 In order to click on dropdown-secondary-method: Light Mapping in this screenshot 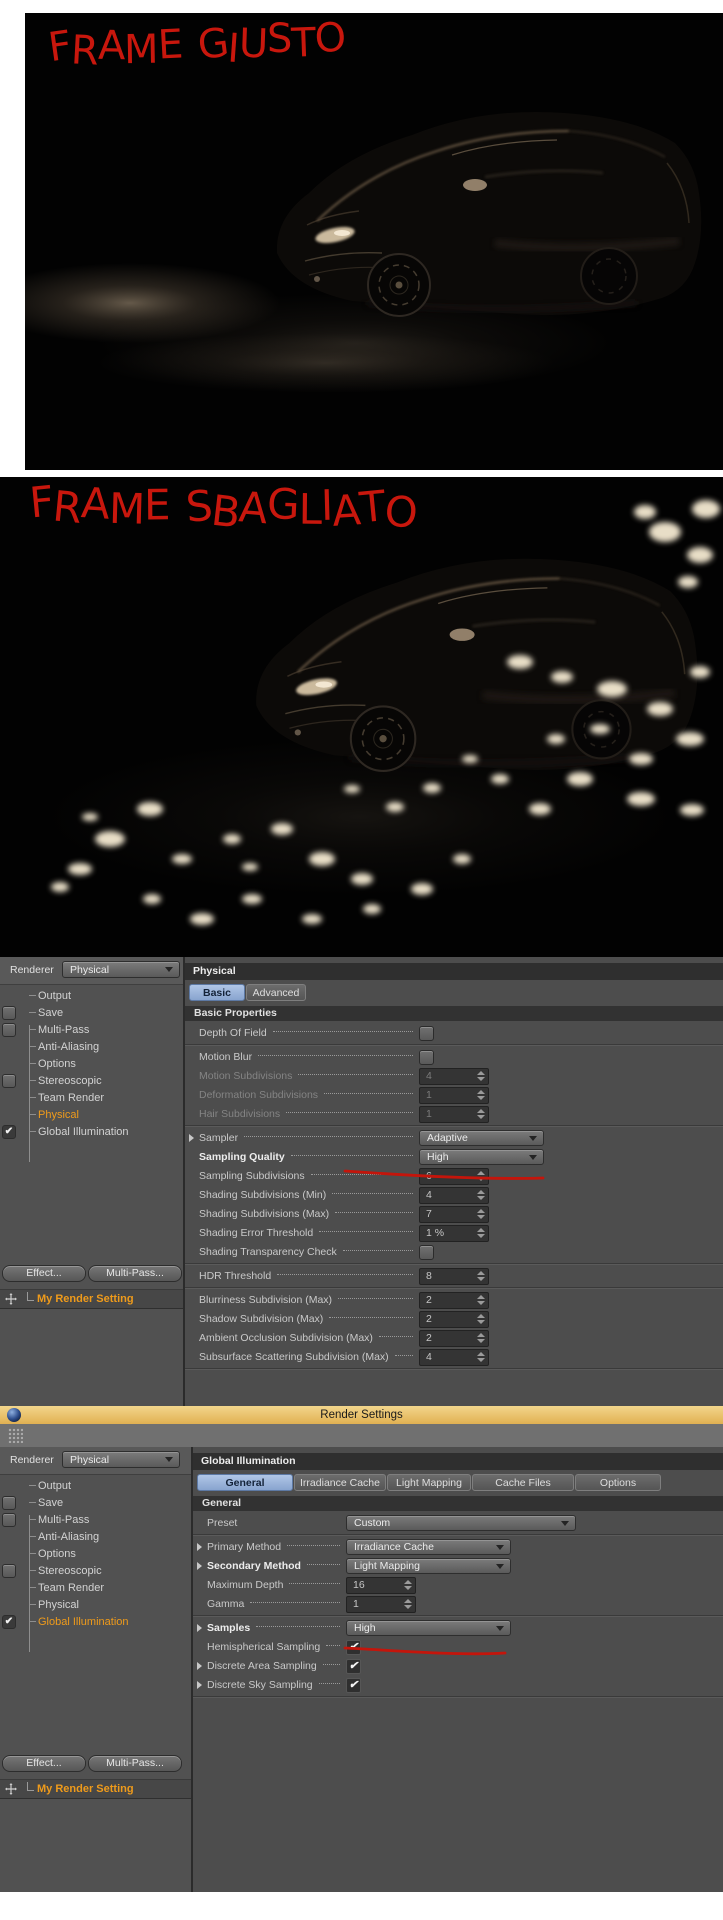, I will do `click(428, 1566)`.